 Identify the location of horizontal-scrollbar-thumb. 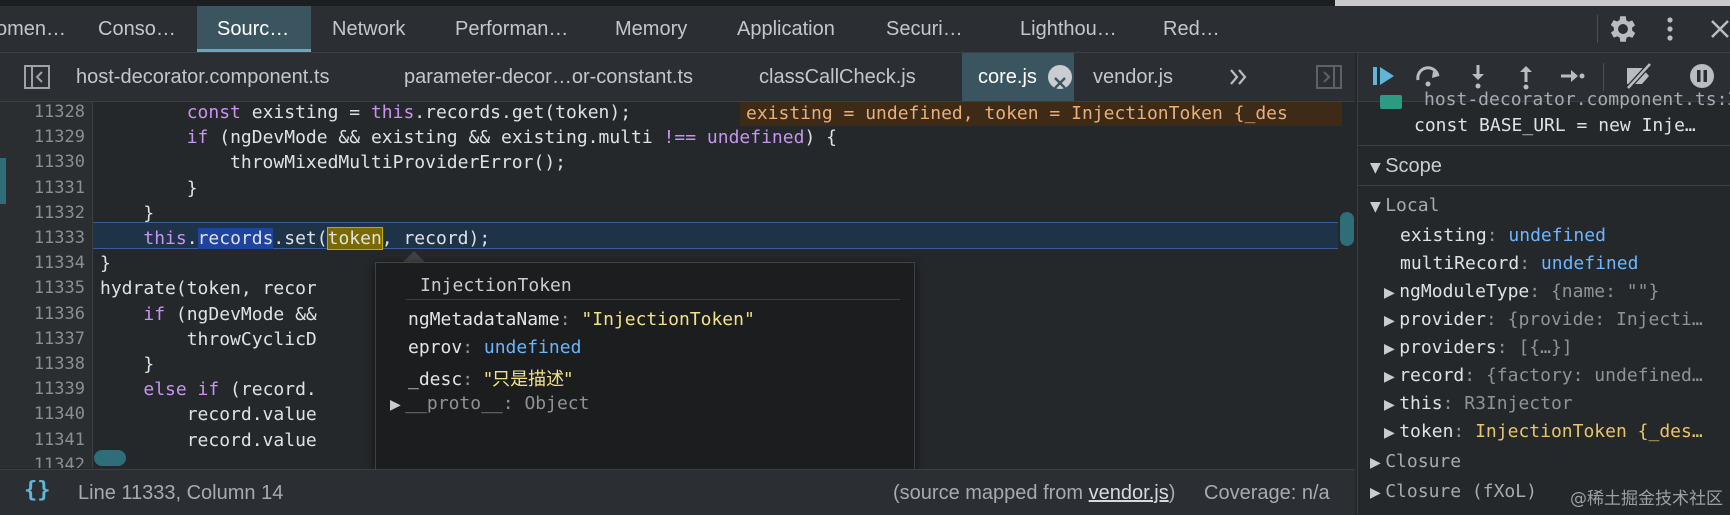
(110, 458).